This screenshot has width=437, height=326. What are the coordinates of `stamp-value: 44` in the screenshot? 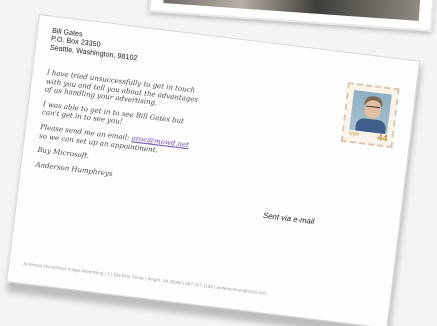 It's located at (382, 138).